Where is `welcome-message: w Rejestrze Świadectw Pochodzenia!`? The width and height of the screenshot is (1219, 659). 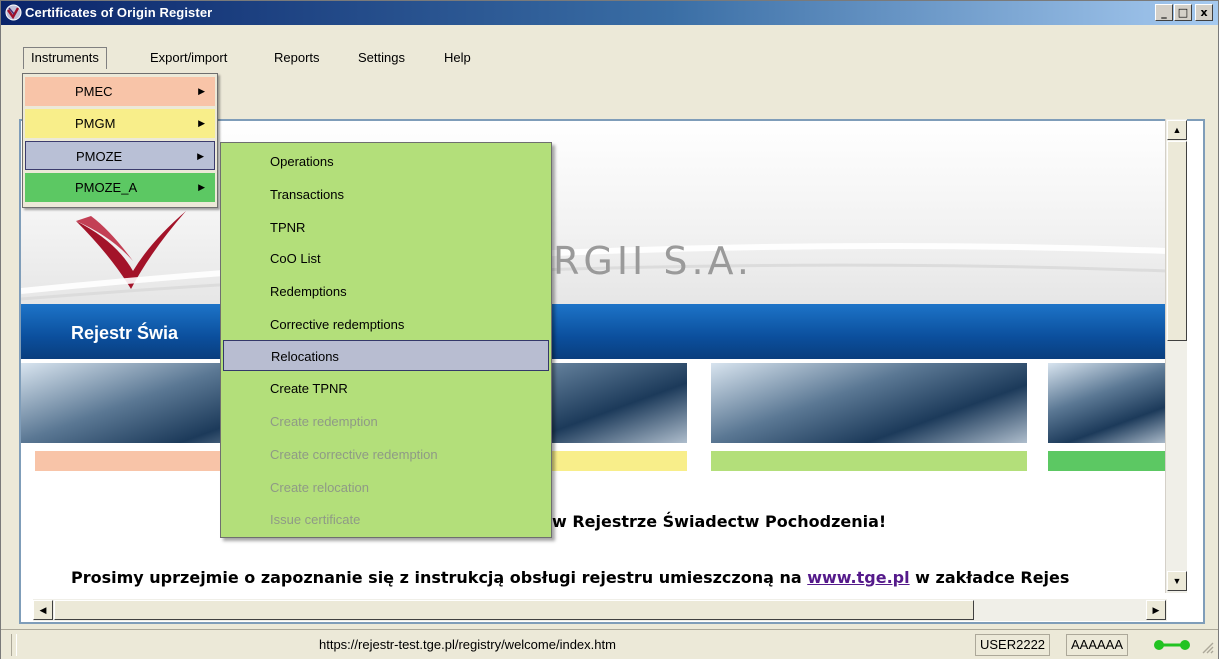
welcome-message: w Rejestrze Świadectw Pochodzenia! is located at coordinates (719, 521).